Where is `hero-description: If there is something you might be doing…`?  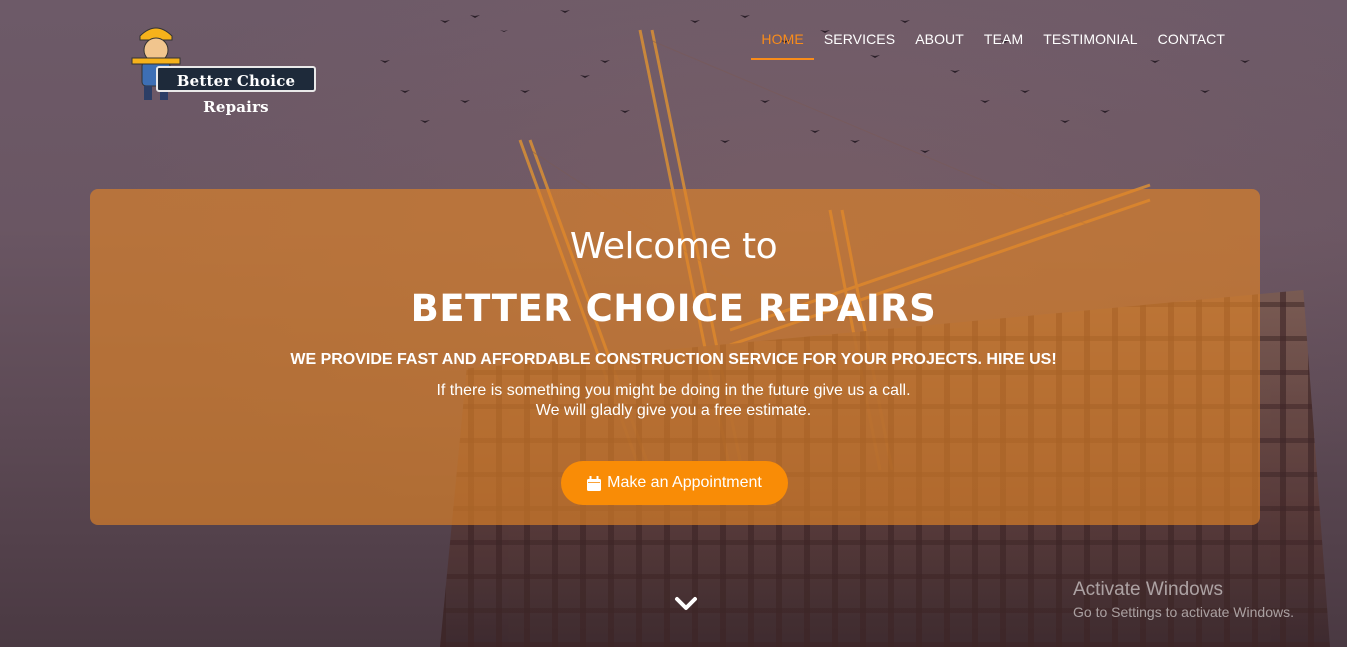 hero-description: If there is something you might be doing… is located at coordinates (673, 401).